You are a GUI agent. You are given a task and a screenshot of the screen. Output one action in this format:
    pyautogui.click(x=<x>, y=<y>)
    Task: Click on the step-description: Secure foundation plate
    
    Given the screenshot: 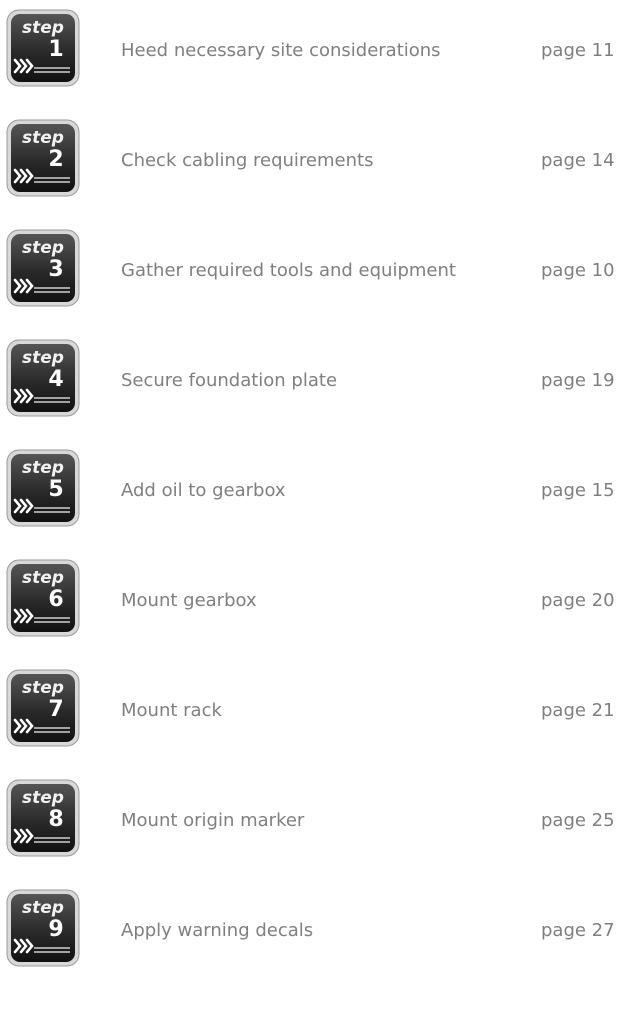 What is the action you would take?
    pyautogui.click(x=229, y=380)
    